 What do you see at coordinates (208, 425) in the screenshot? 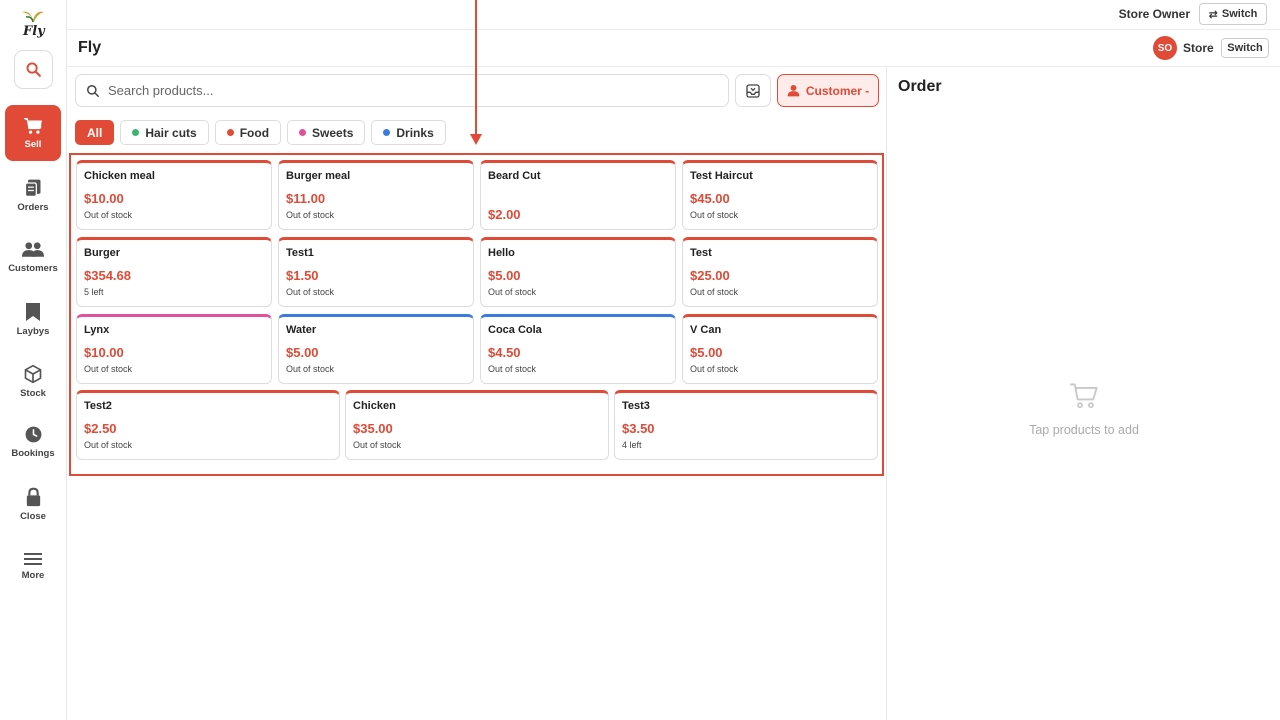
I see `product-card: Test2 $2.50 Out of stock` at bounding box center [208, 425].